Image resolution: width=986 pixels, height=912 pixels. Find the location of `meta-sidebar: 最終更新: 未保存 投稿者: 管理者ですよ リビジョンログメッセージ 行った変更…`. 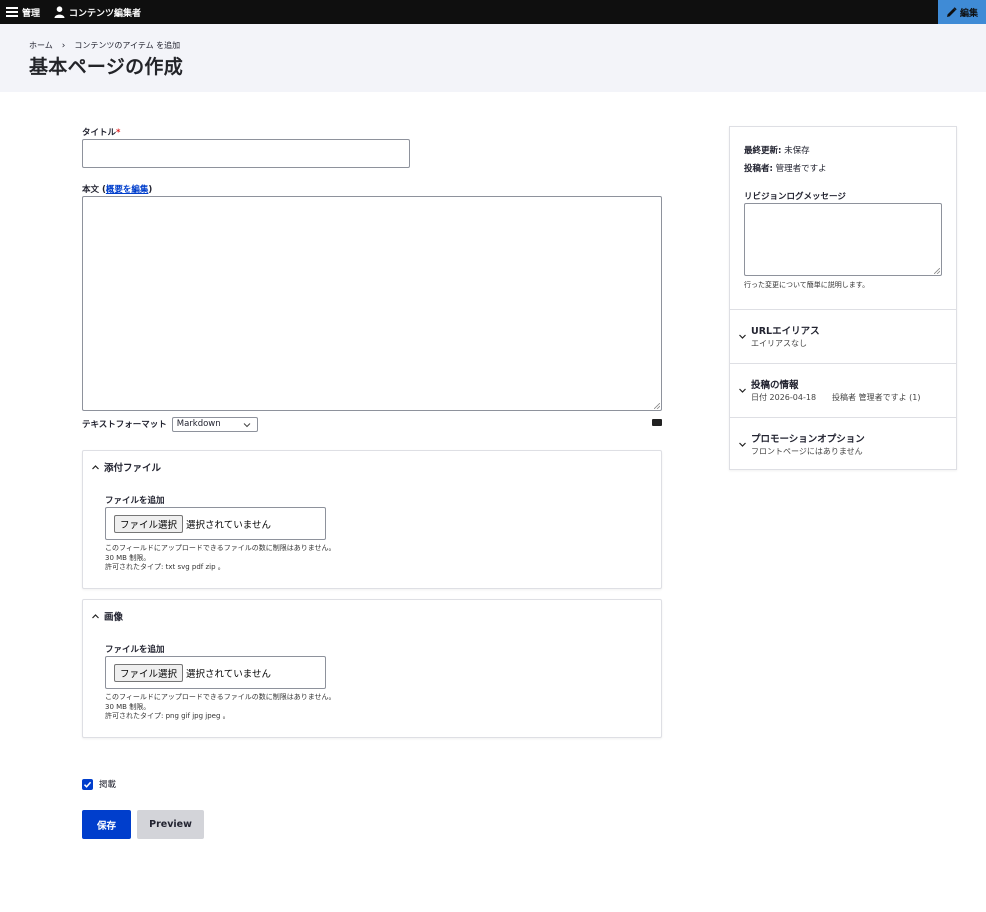

meta-sidebar: 最終更新: 未保存 投稿者: 管理者ですよ リビジョンログメッセージ 行った変更… is located at coordinates (843, 298).